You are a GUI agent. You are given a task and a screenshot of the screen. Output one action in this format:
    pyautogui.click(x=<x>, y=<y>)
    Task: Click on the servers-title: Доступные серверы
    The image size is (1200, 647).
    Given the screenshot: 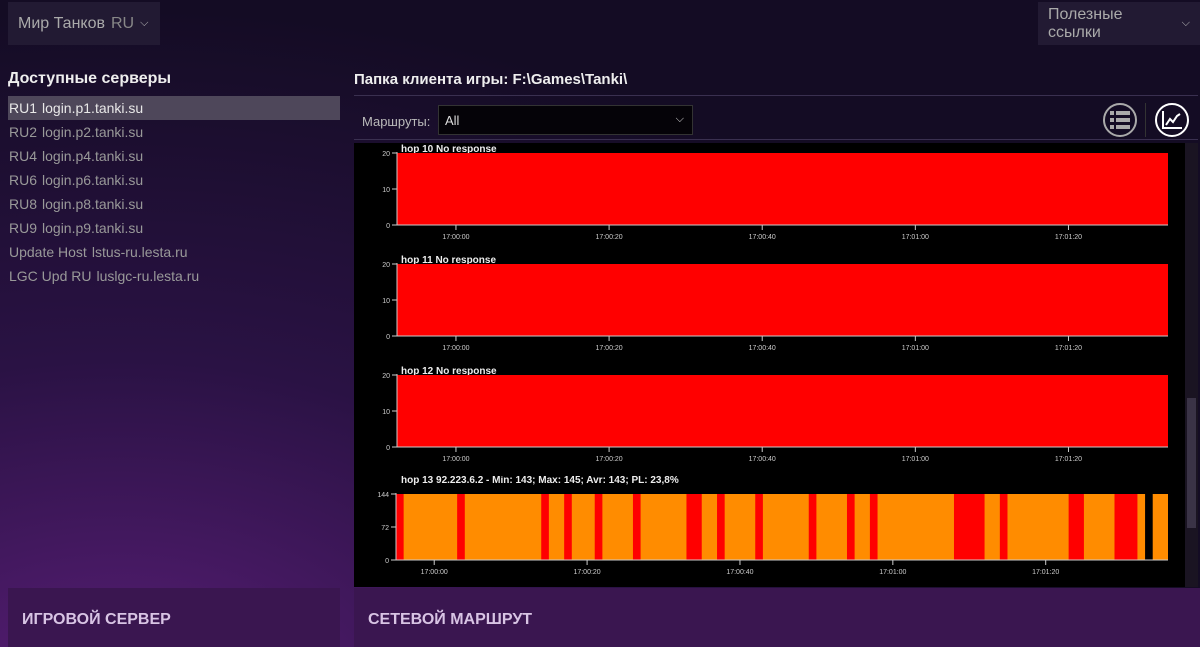 What is the action you would take?
    pyautogui.click(x=90, y=78)
    